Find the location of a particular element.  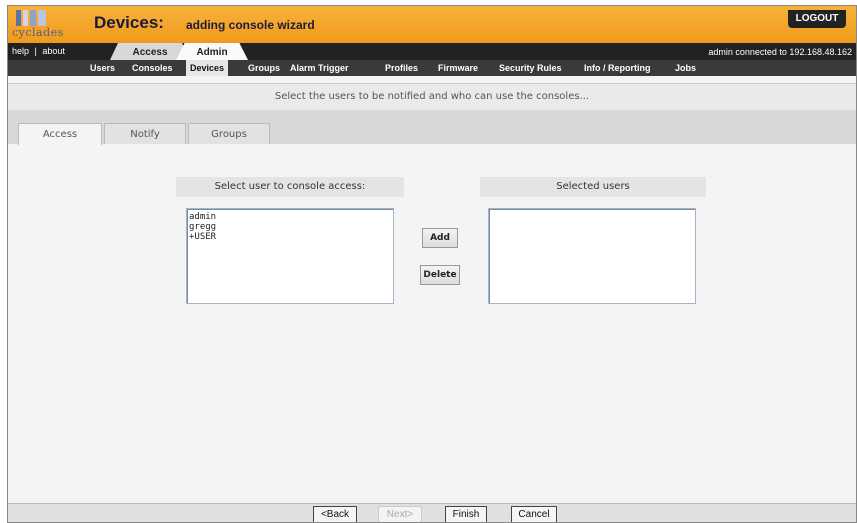

content-tab-row: Access Notify Groups is located at coordinates (432, 127).